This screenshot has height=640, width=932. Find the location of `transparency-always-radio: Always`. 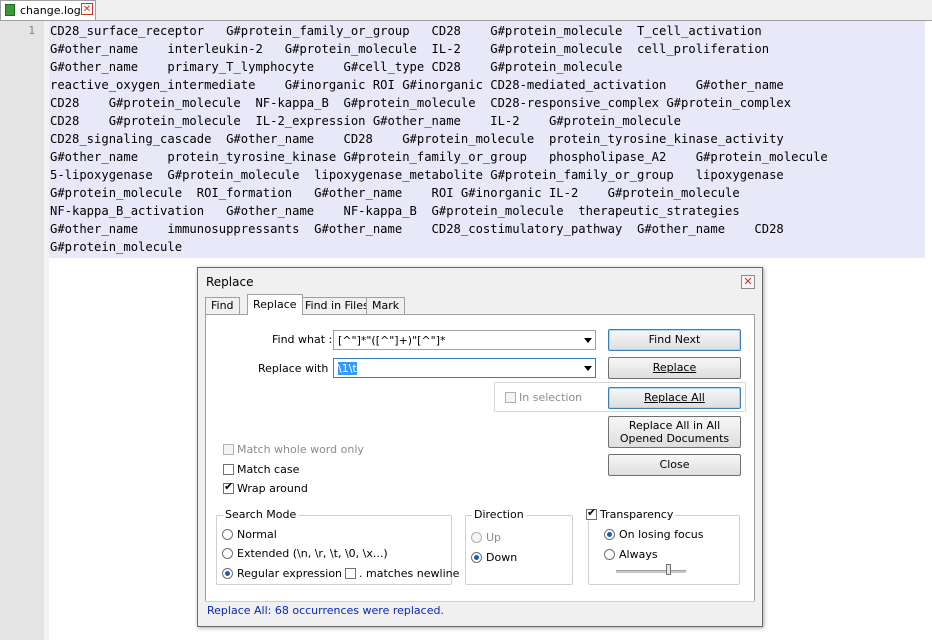

transparency-always-radio: Always is located at coordinates (631, 554).